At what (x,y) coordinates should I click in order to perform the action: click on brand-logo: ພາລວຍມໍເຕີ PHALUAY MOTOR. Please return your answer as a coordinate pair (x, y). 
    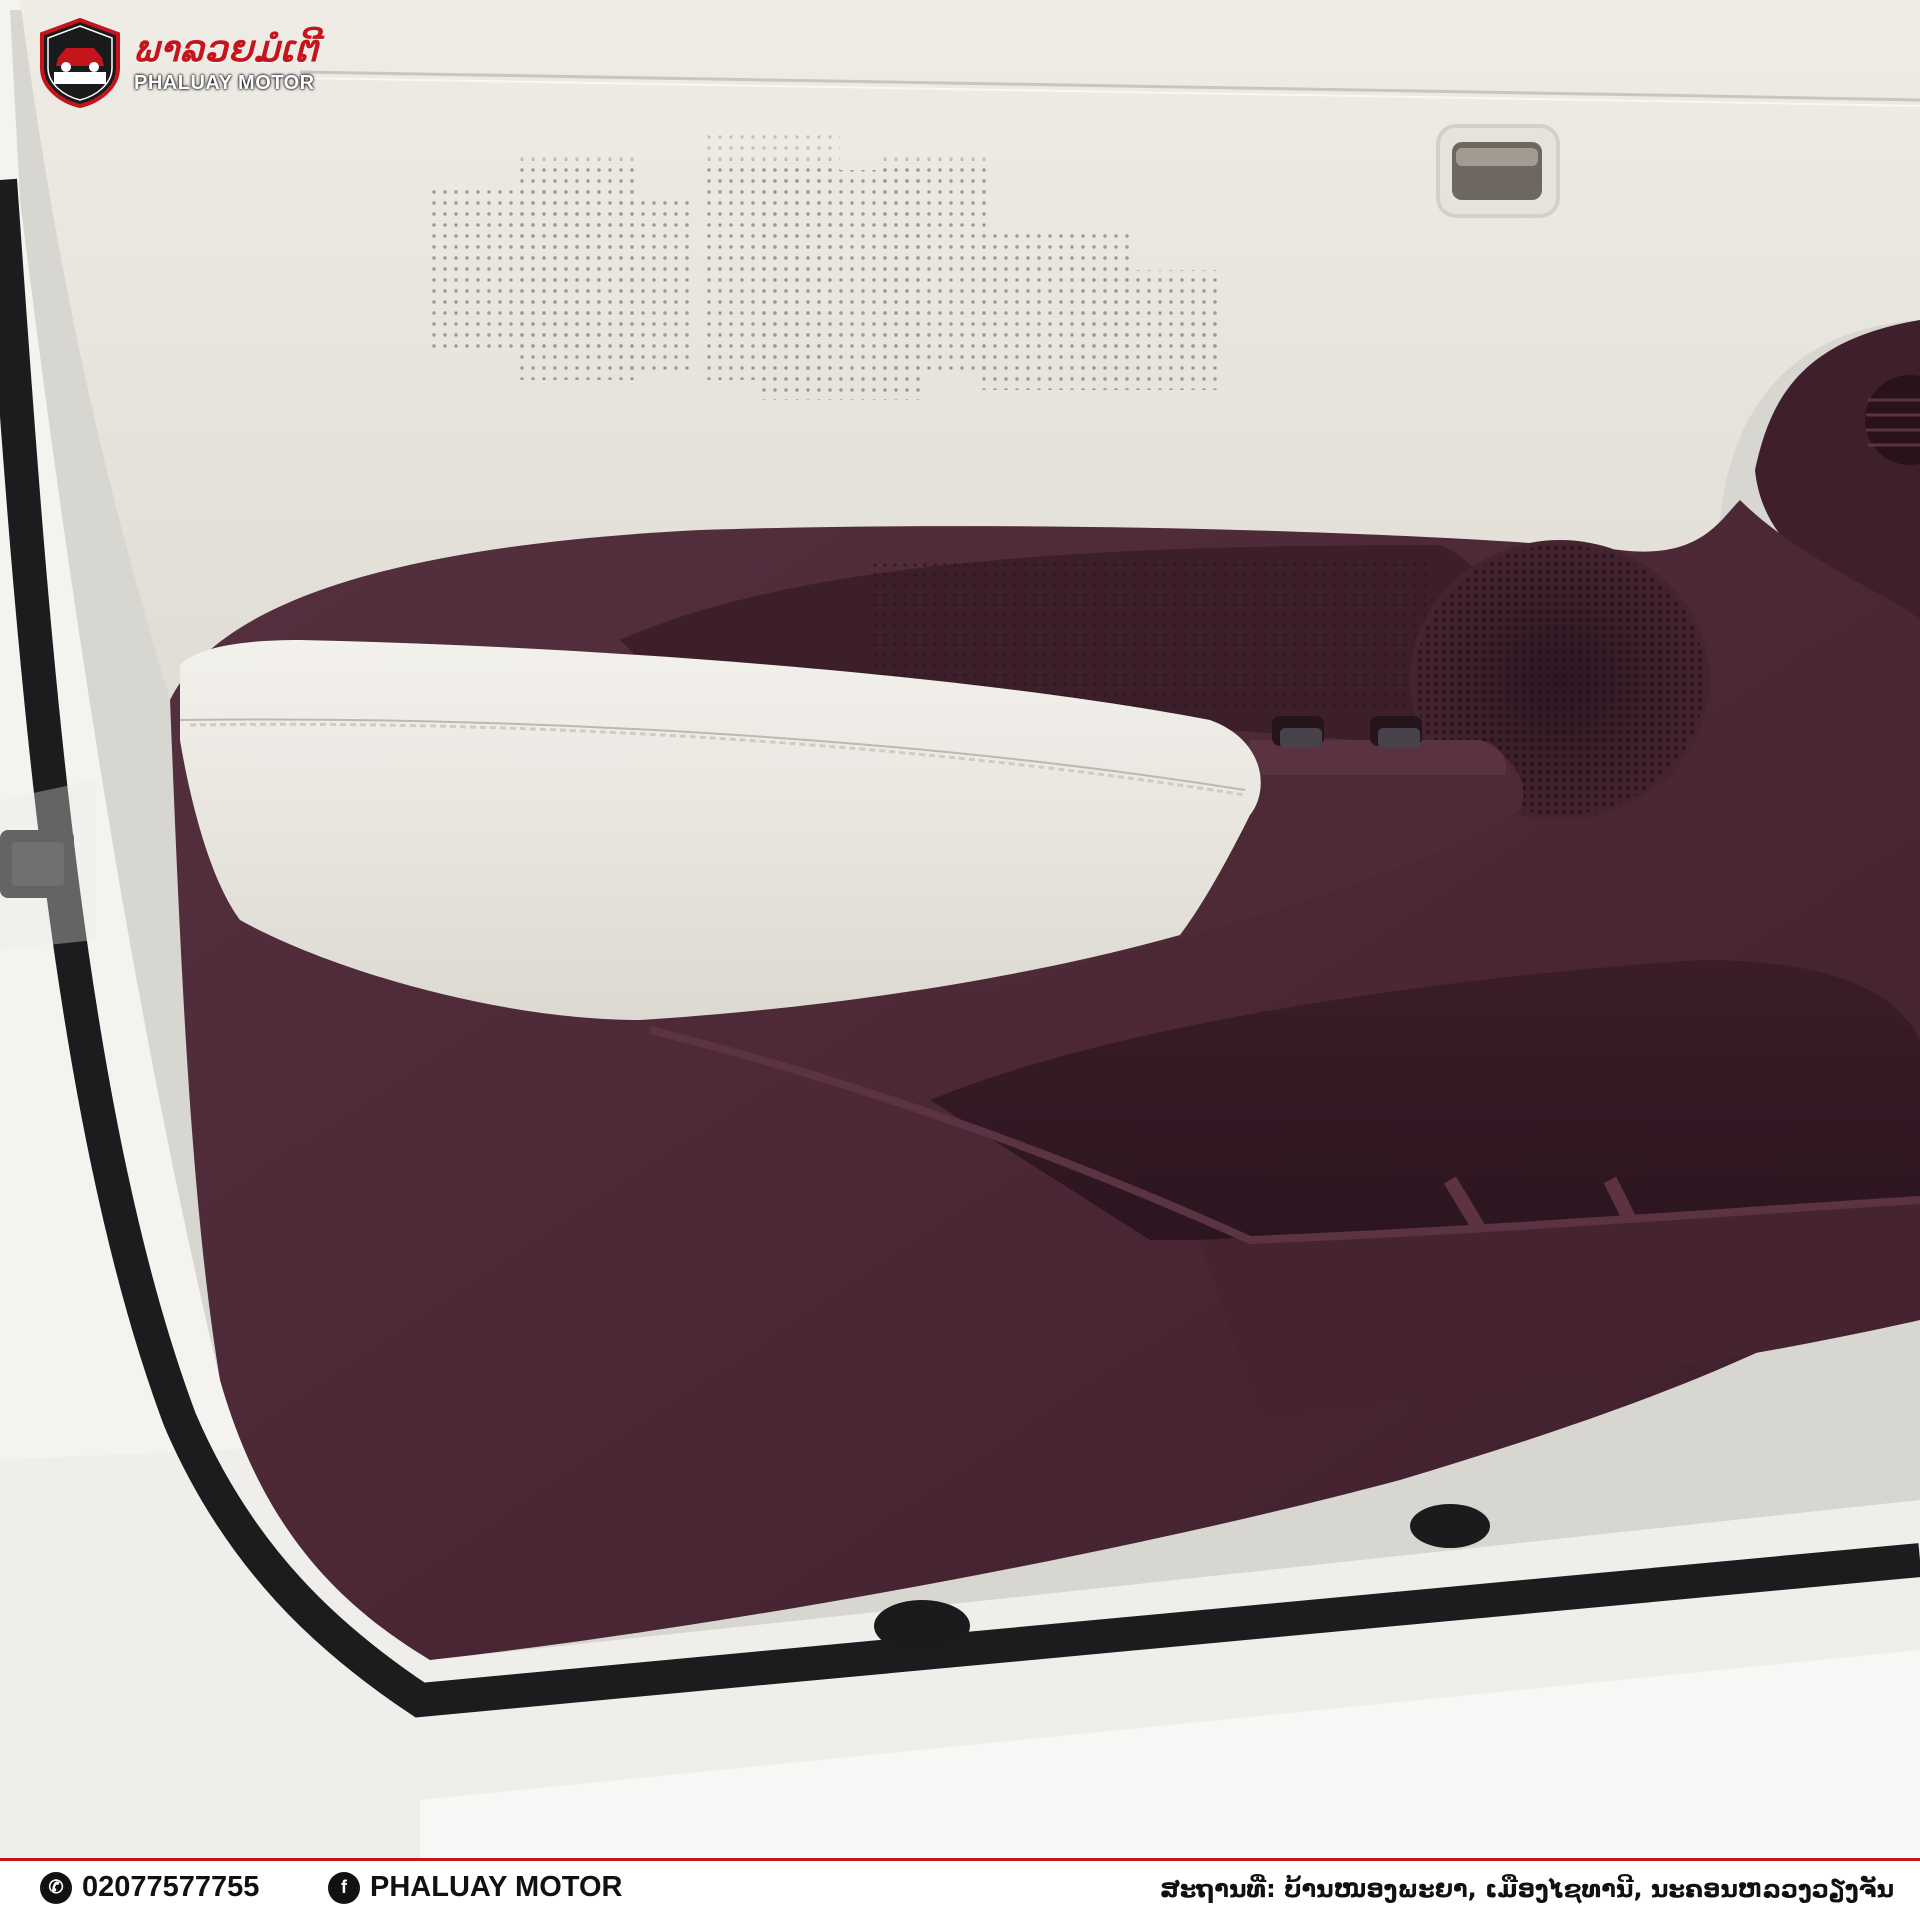
    Looking at the image, I should click on (176, 62).